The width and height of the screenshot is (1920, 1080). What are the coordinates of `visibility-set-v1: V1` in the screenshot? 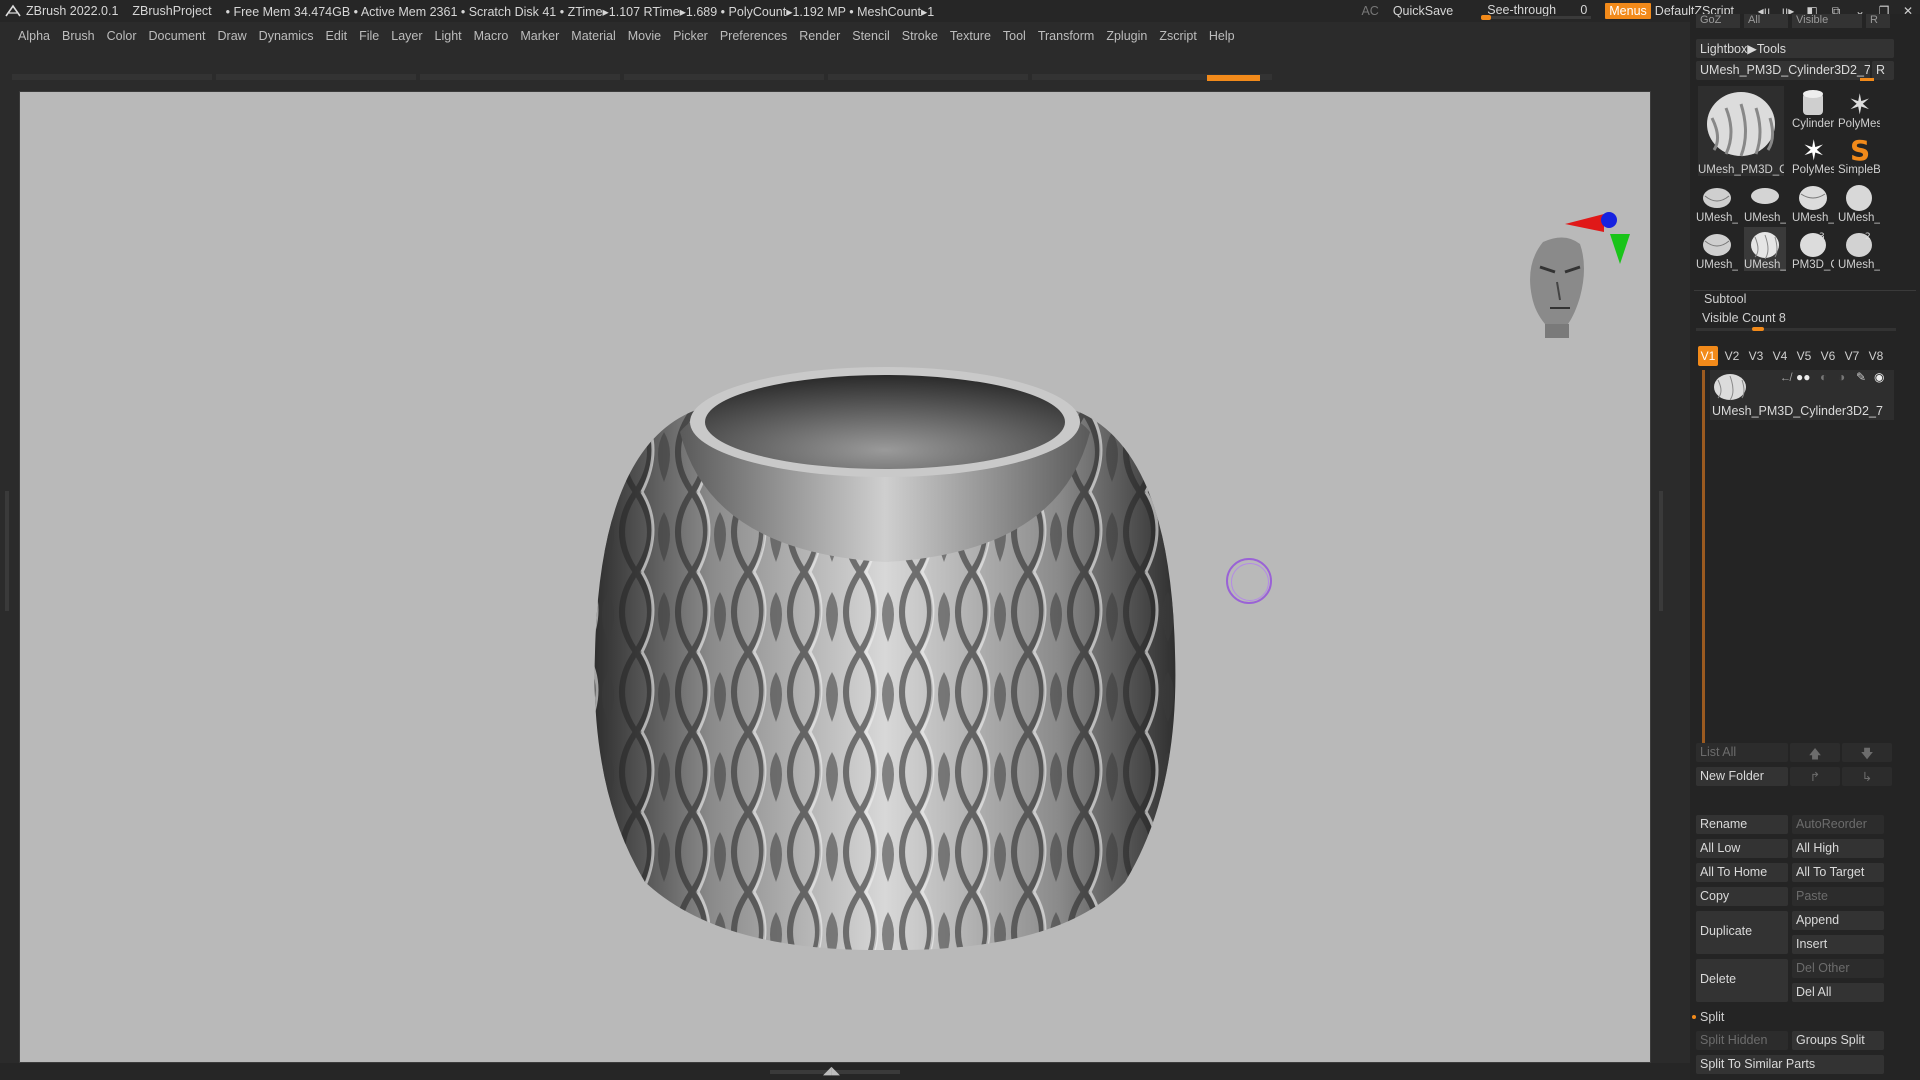 It's located at (1708, 356).